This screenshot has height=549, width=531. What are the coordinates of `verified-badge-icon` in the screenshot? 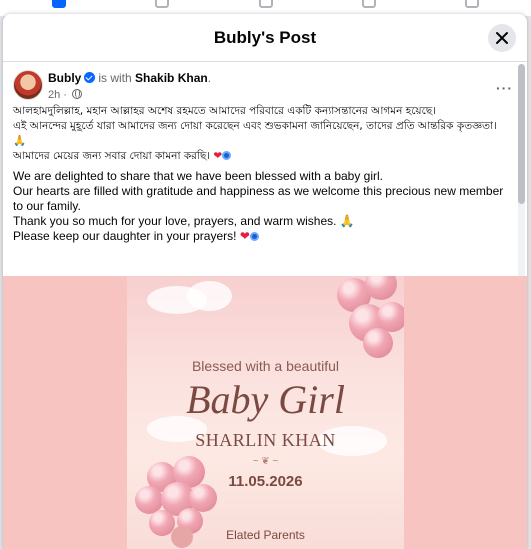 It's located at (90, 77).